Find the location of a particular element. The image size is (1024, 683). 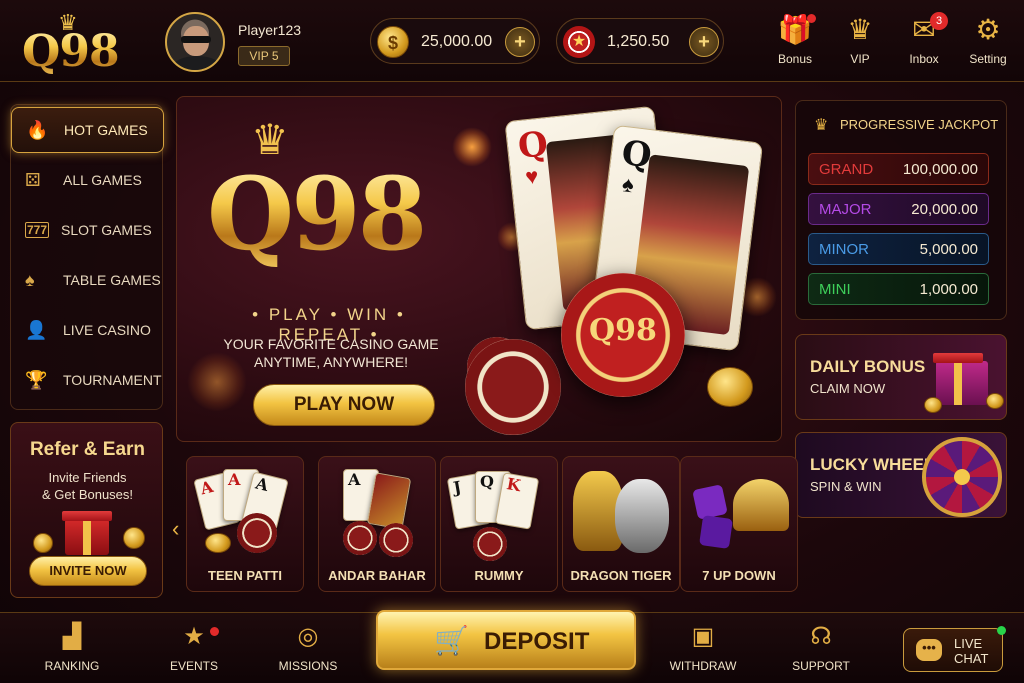

coin-amount: 25,000.00 is located at coordinates (457, 41).